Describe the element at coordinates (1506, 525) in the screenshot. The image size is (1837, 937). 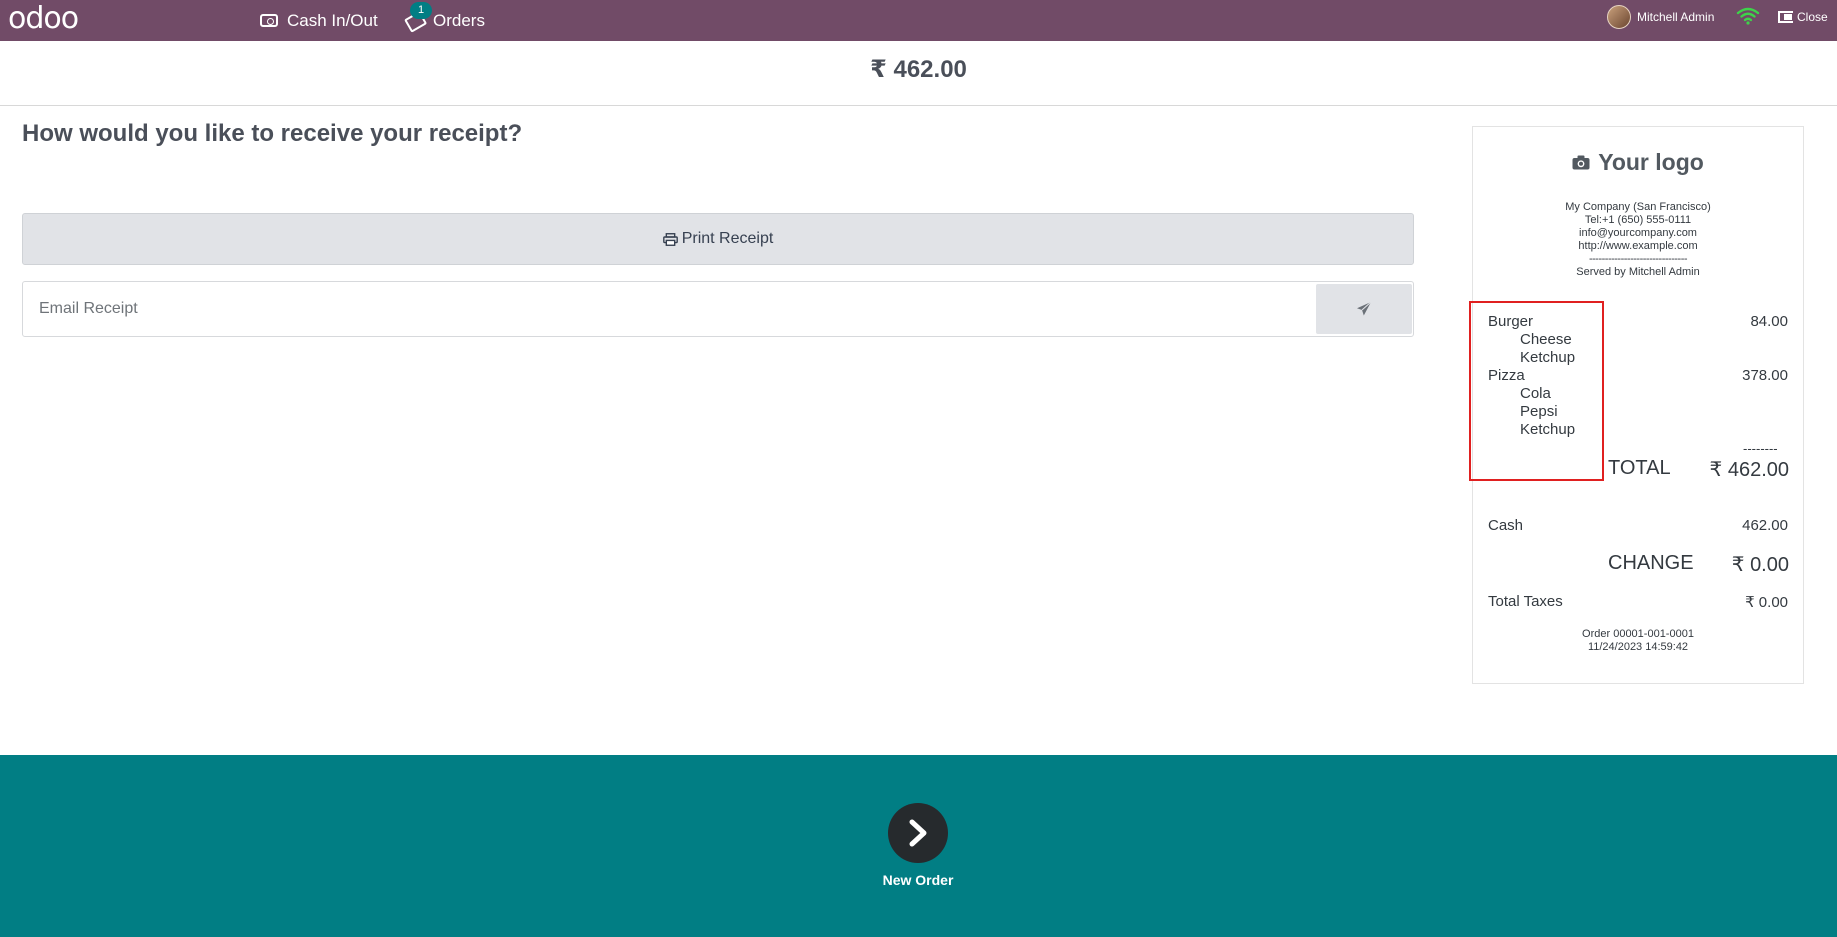
I see `payment-method: Cash` at that location.